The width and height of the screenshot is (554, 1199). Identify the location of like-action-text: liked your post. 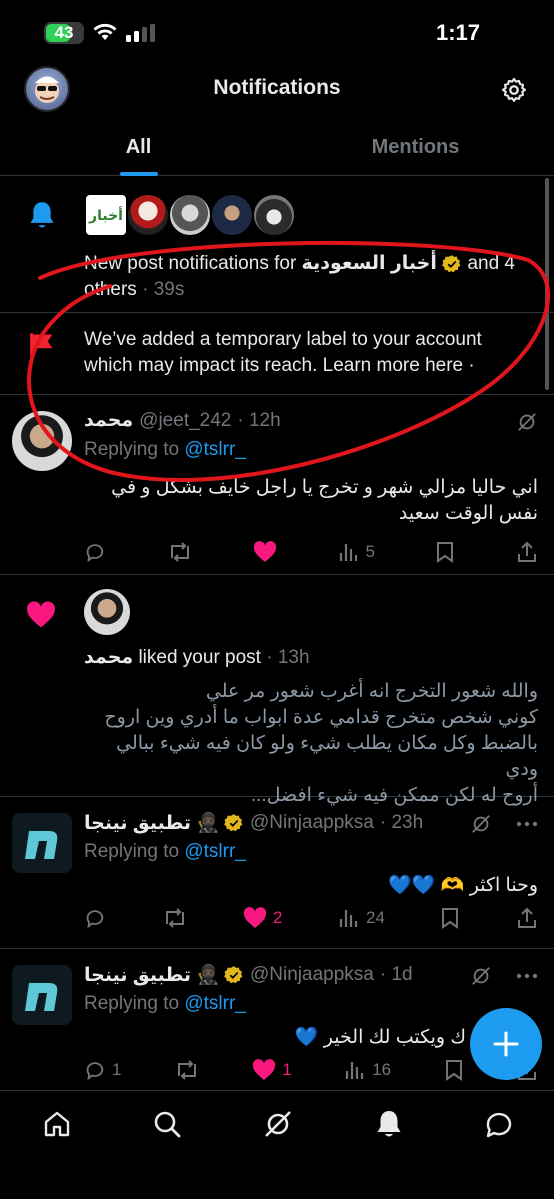
(197, 657).